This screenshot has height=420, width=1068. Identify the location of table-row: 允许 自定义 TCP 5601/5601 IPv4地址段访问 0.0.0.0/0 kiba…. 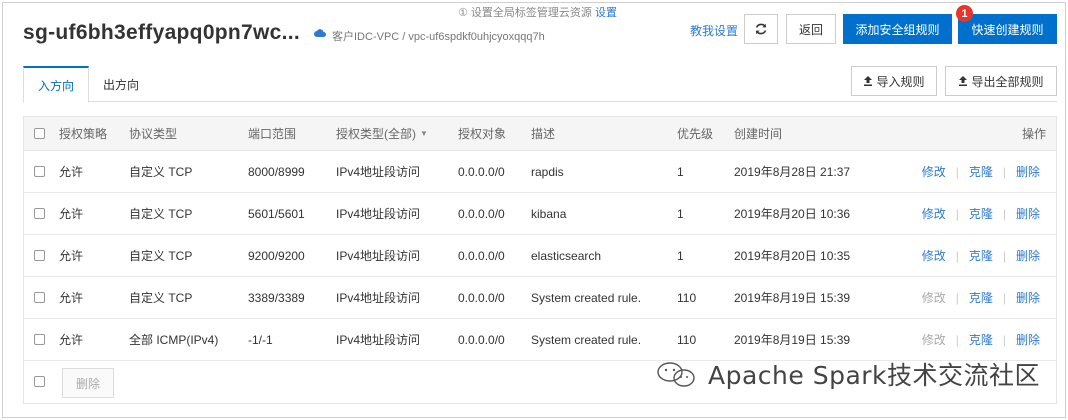
(540, 214).